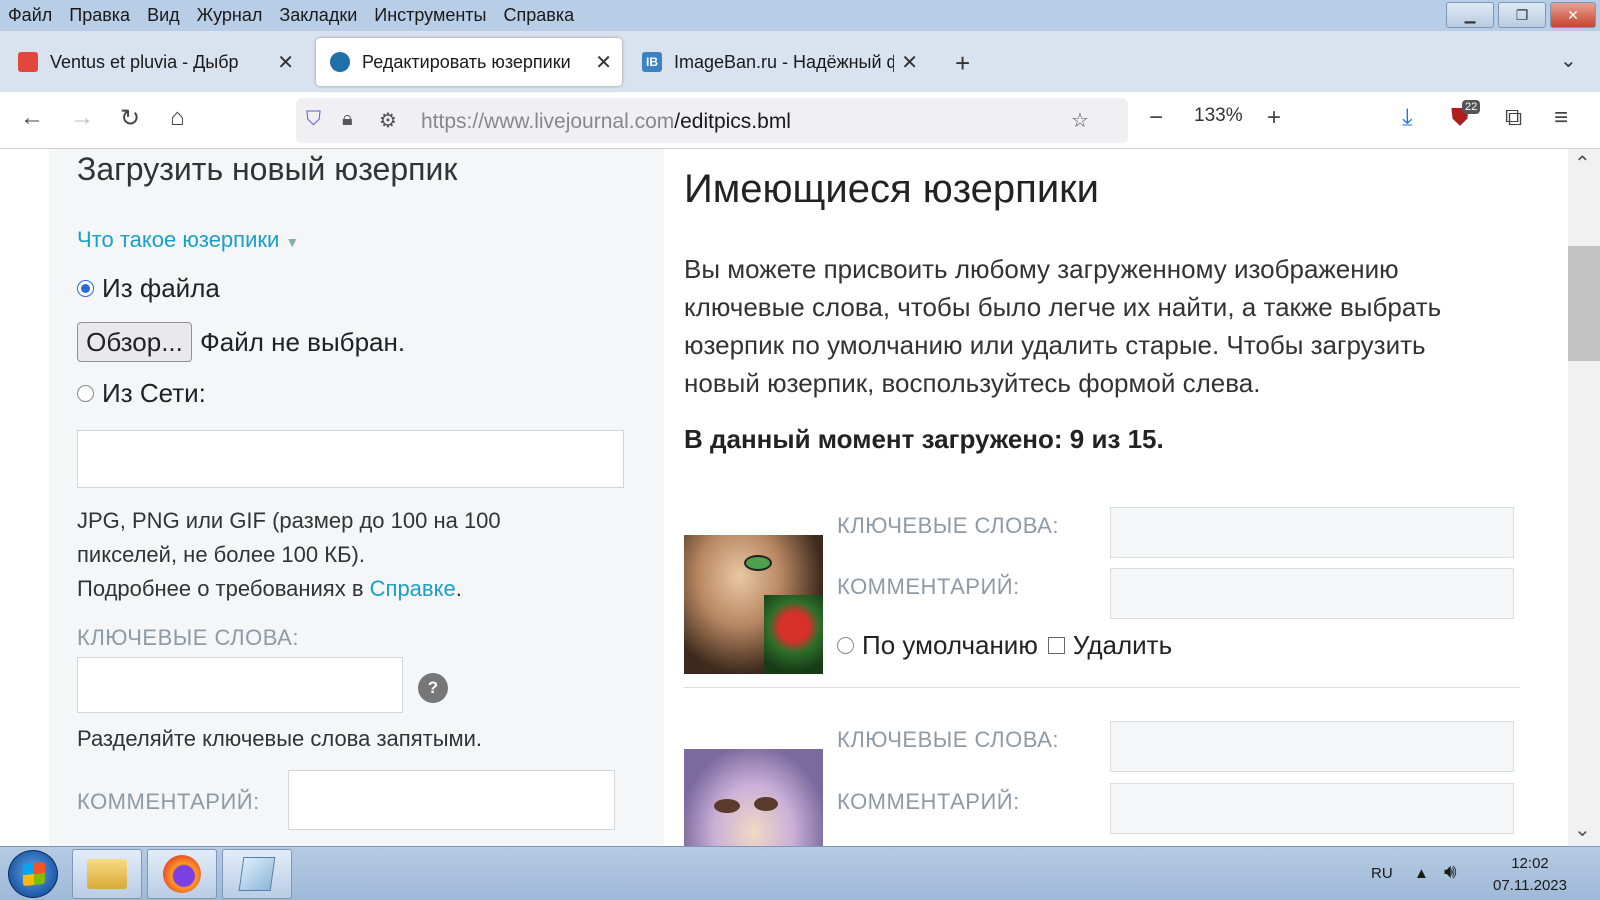 The width and height of the screenshot is (1600, 900). What do you see at coordinates (1122, 645) in the screenshot?
I see `delete-label: Удалить` at bounding box center [1122, 645].